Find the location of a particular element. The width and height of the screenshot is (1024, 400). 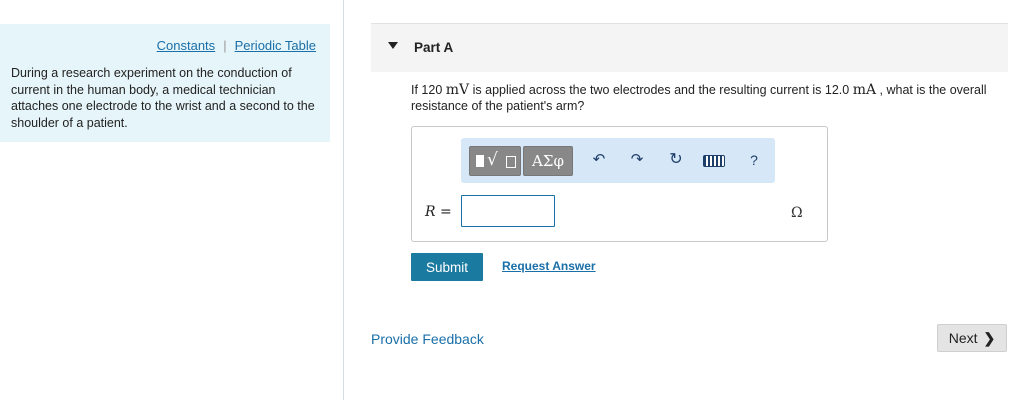

reference-links: Constants | Periodic Table is located at coordinates (236, 45).